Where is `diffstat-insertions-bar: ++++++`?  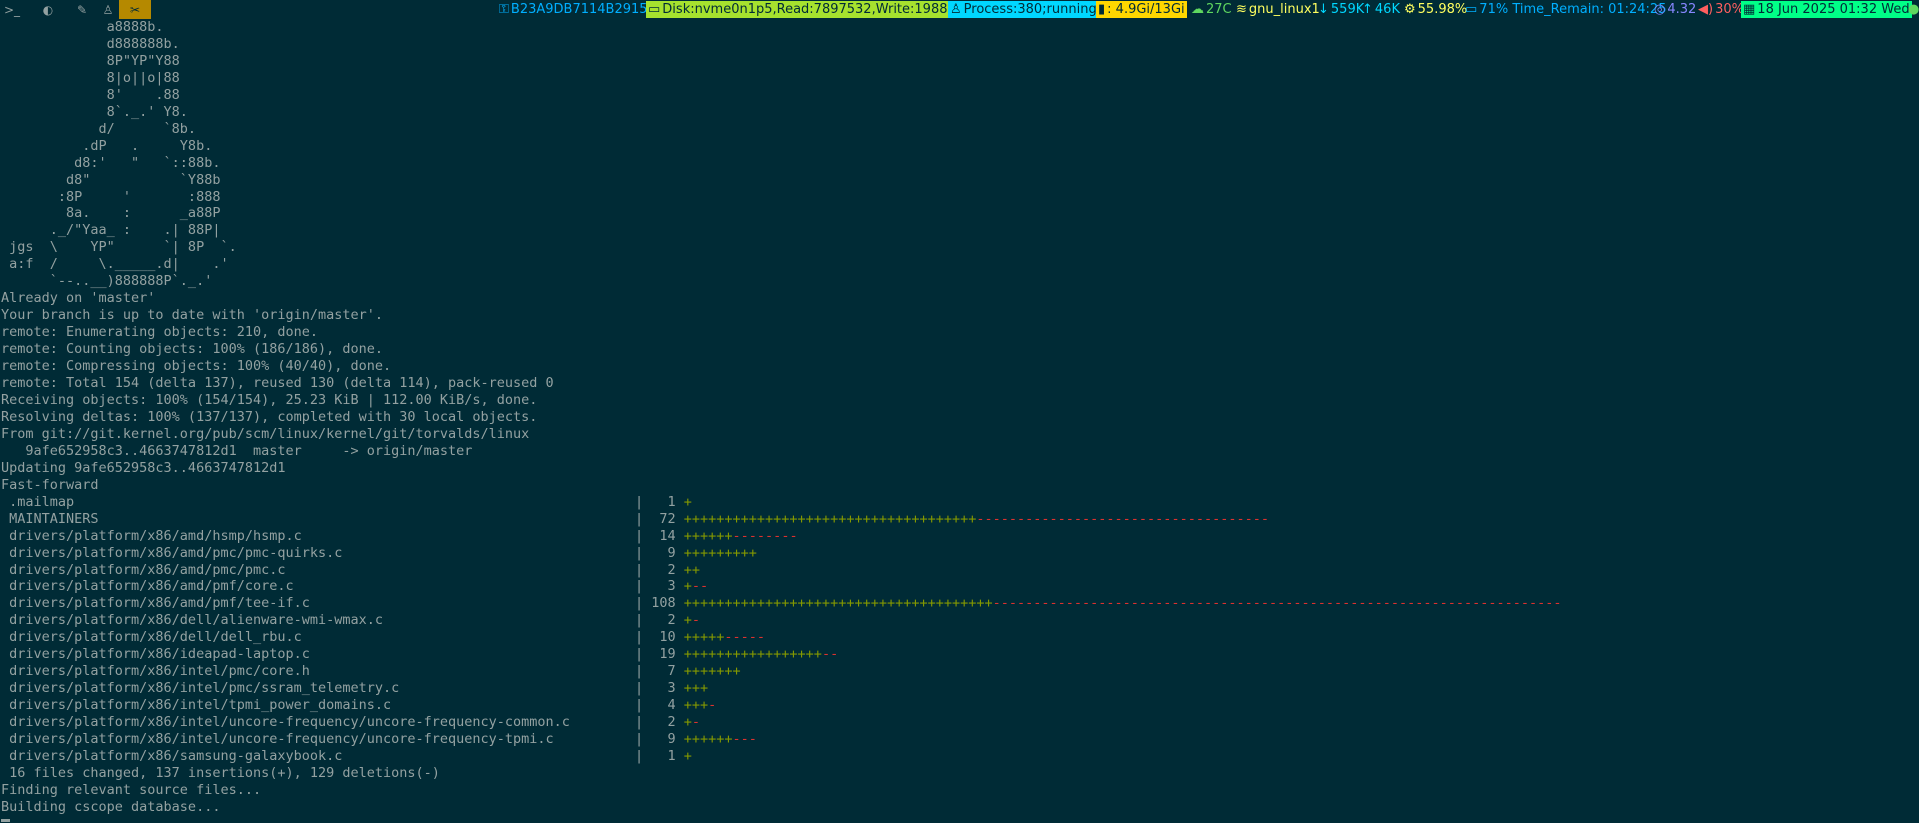
diffstat-insertions-bar: ++++++ is located at coordinates (708, 535).